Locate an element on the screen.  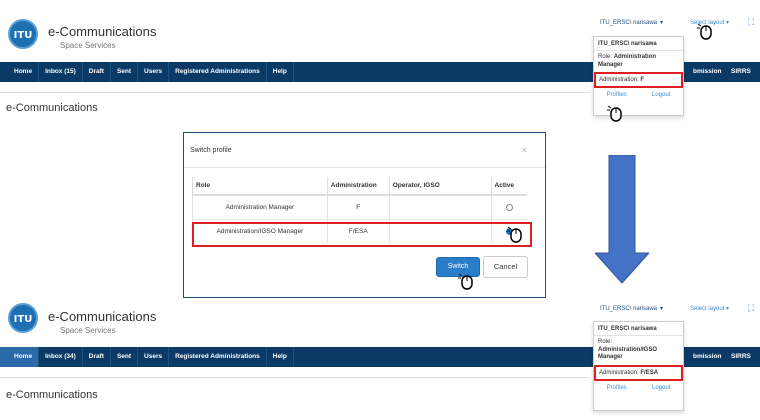
close-icon: × is located at coordinates (524, 150).